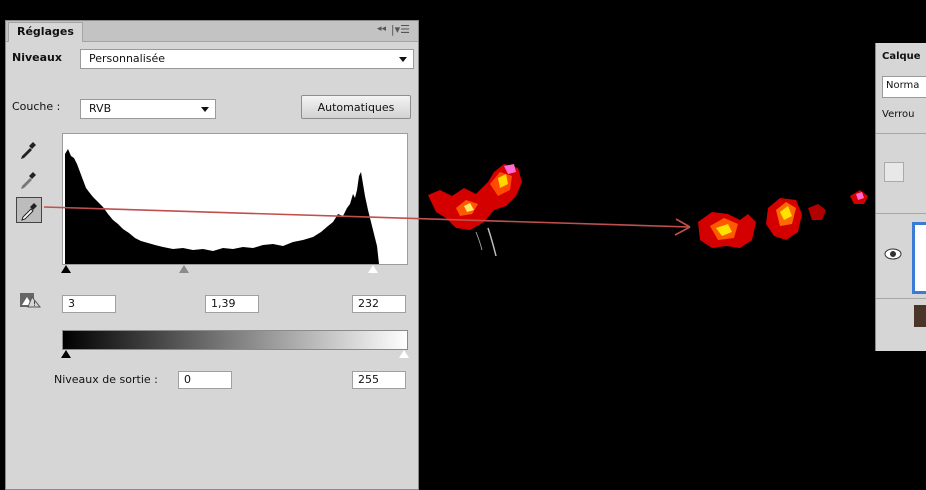 Image resolution: width=926 pixels, height=490 pixels. I want to click on annotation-arrow, so click(367, 221).